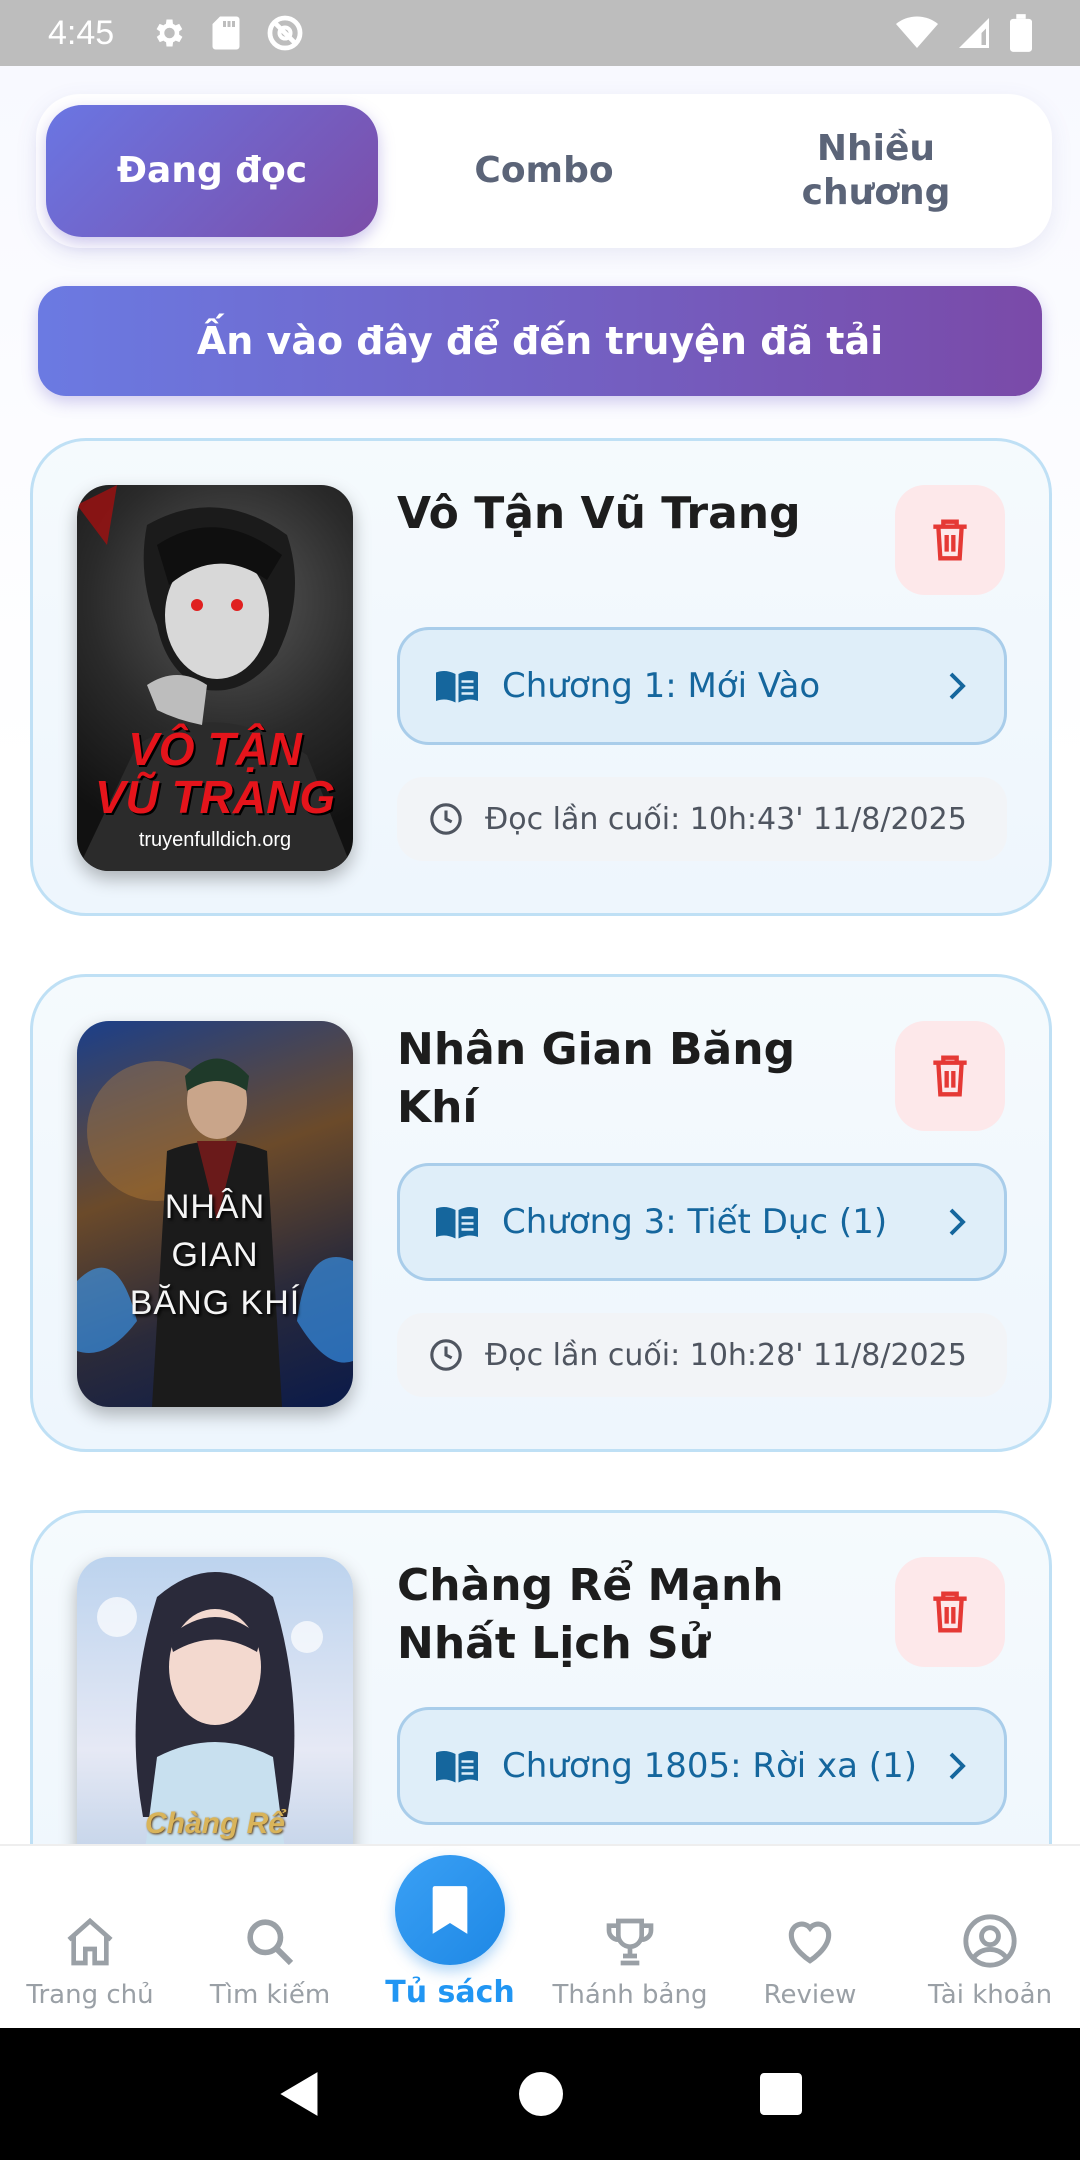  Describe the element at coordinates (215, 773) in the screenshot. I see `cover-title: VÔ TẬN VŨ TRANG` at that location.